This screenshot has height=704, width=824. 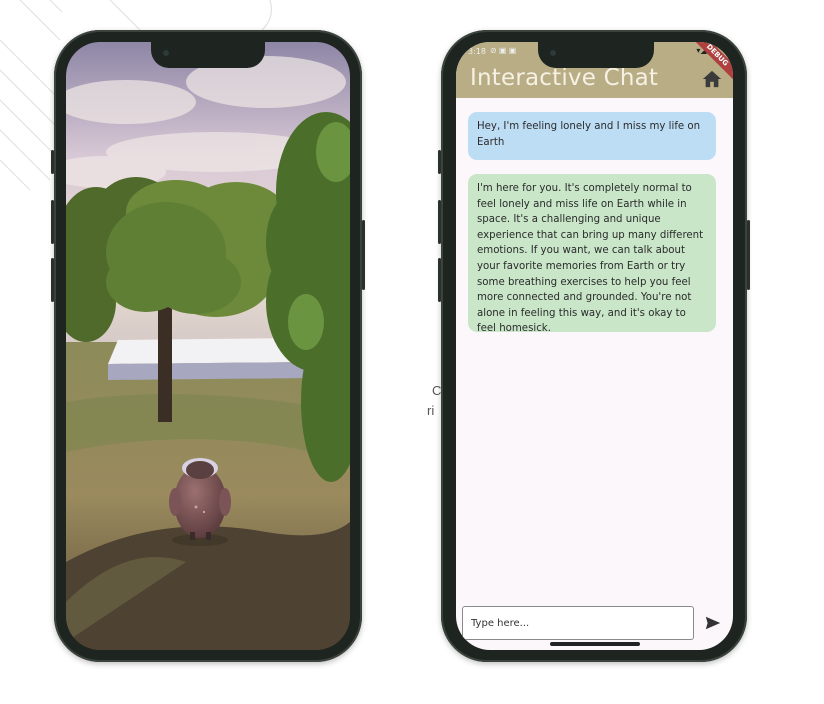 I want to click on message-input, so click(x=578, y=623).